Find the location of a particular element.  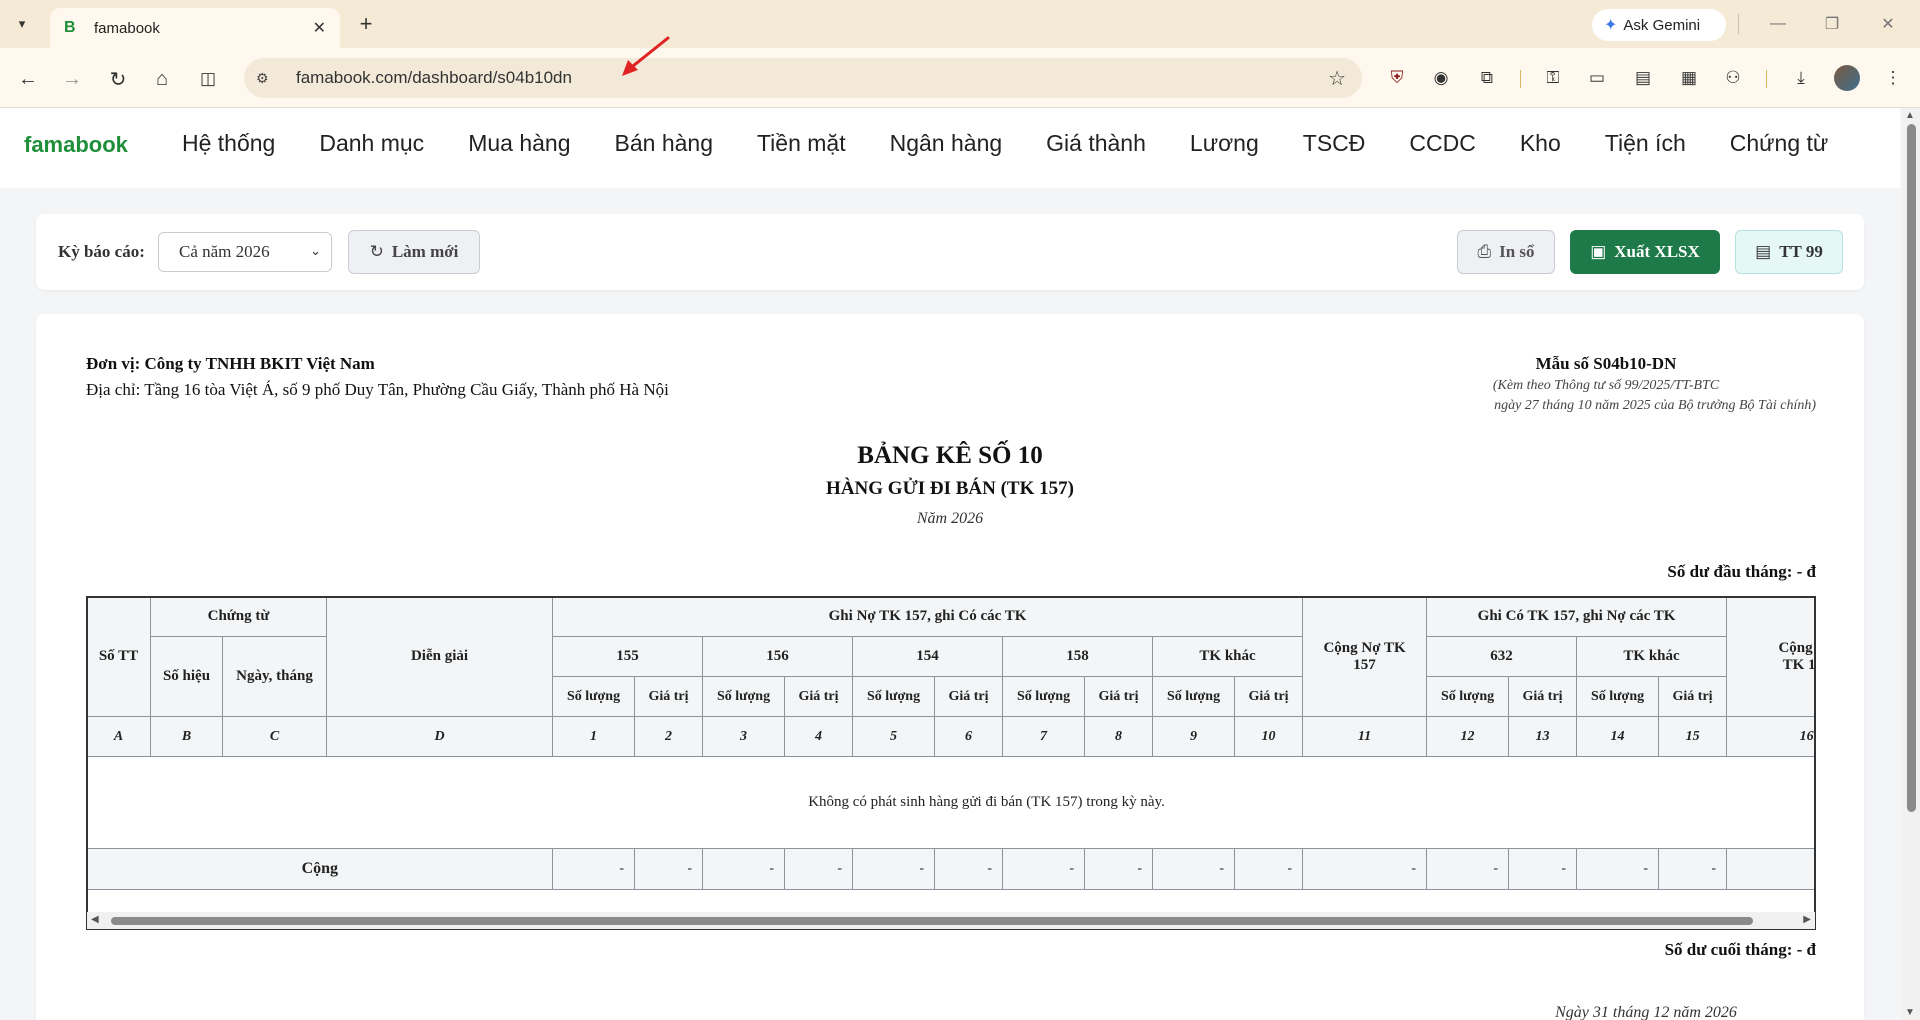

browser-tab-active: B famabook ✕ is located at coordinates (195, 28).